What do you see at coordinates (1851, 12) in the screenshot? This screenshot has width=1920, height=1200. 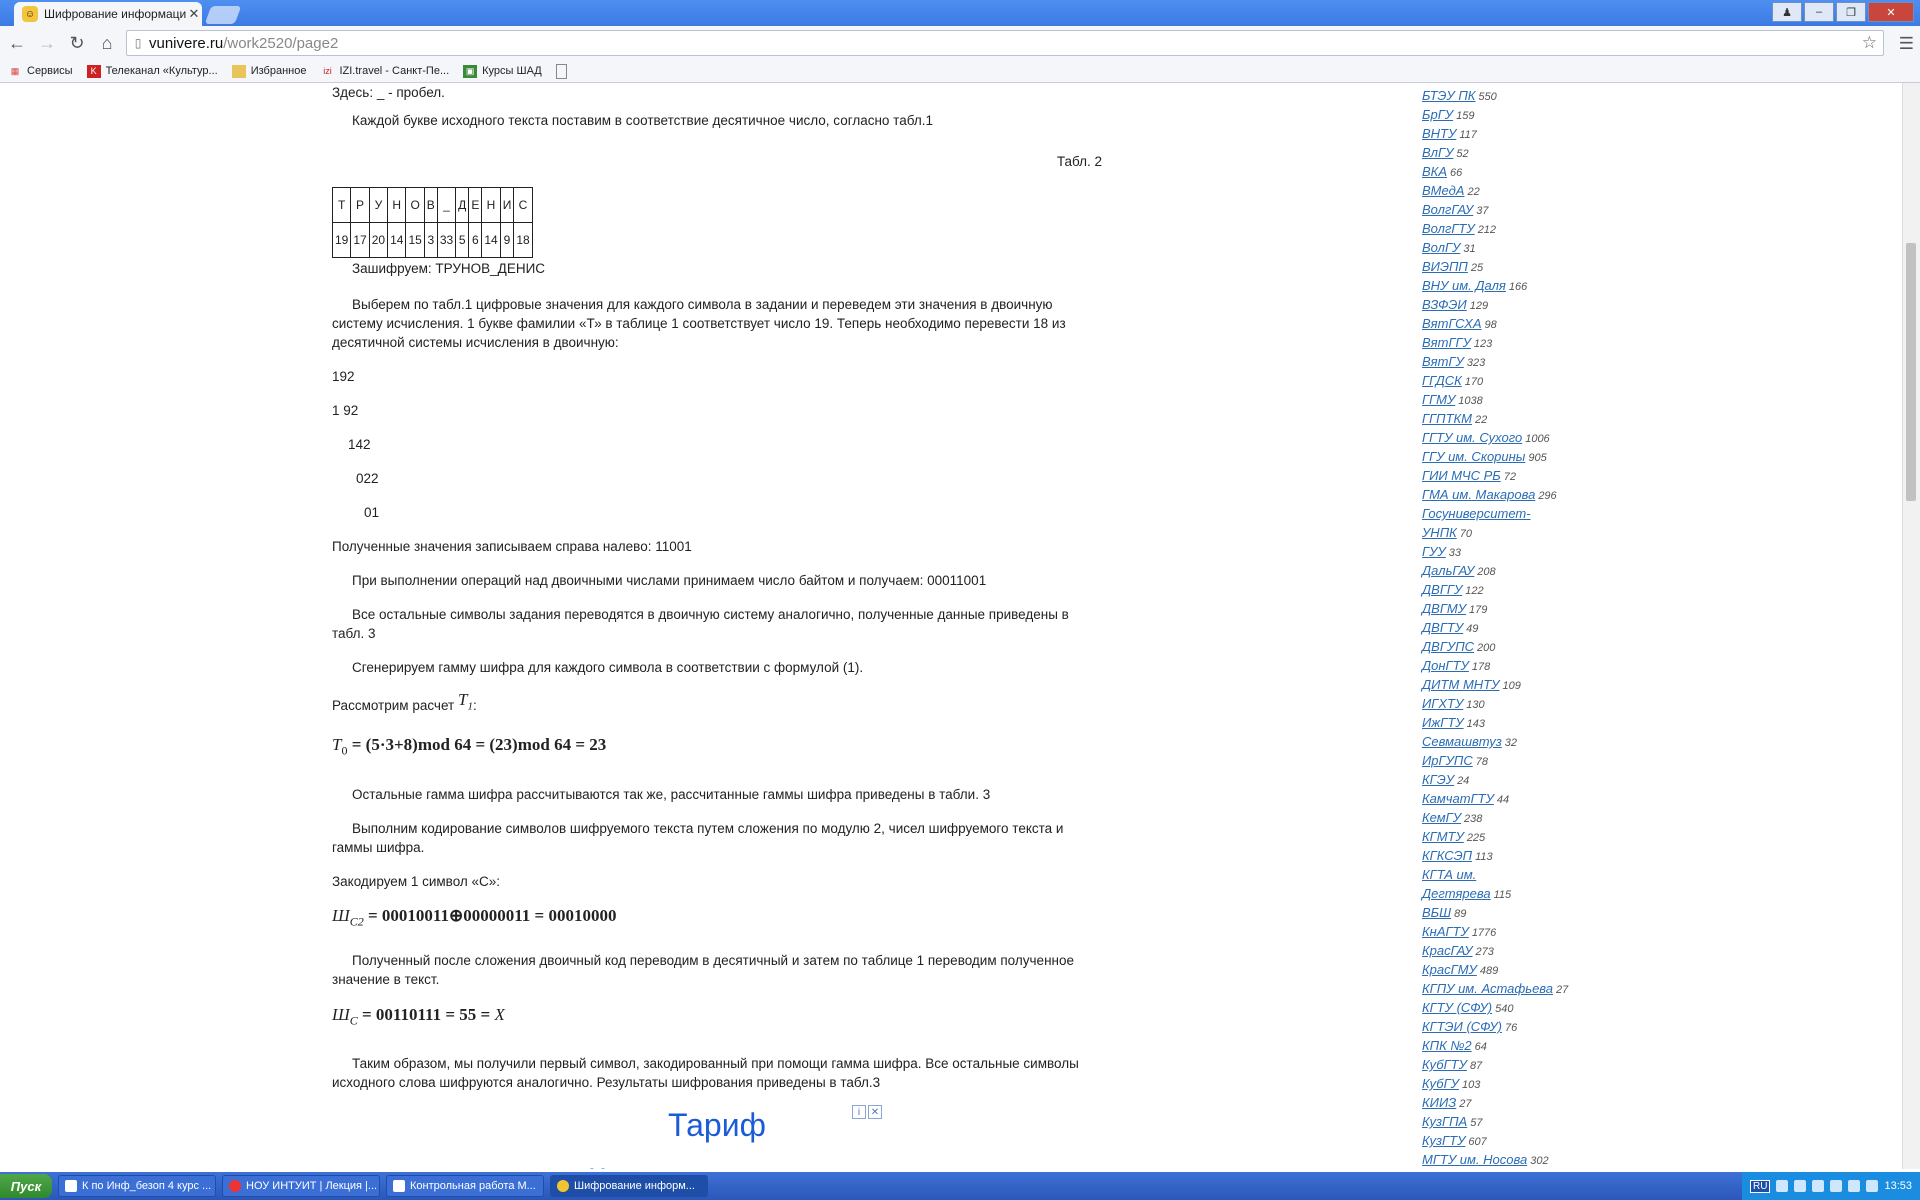 I see `restore-icon: ❐` at bounding box center [1851, 12].